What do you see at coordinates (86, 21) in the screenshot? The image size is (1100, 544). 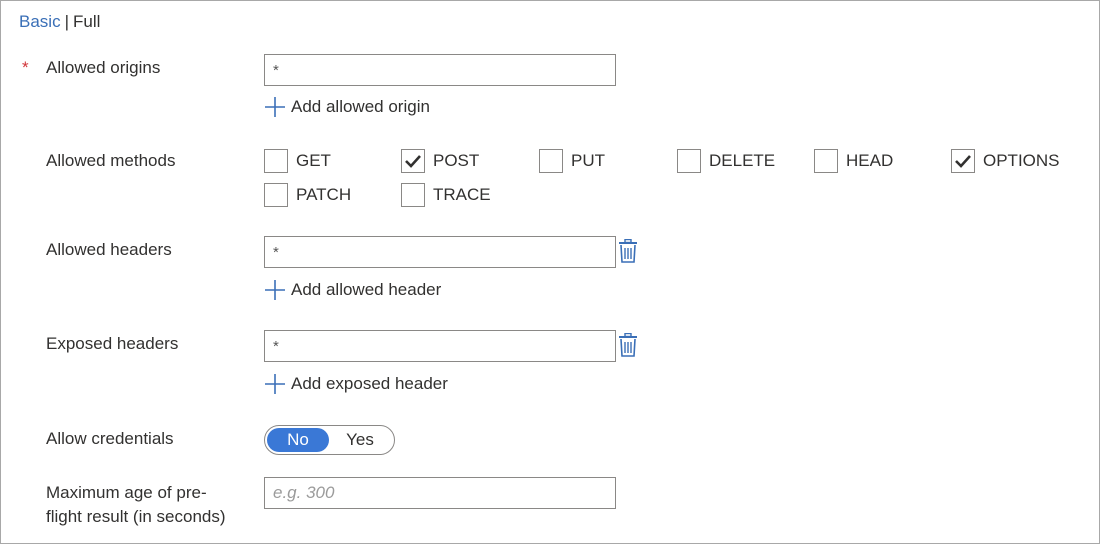 I see `full-mode-link: Full` at bounding box center [86, 21].